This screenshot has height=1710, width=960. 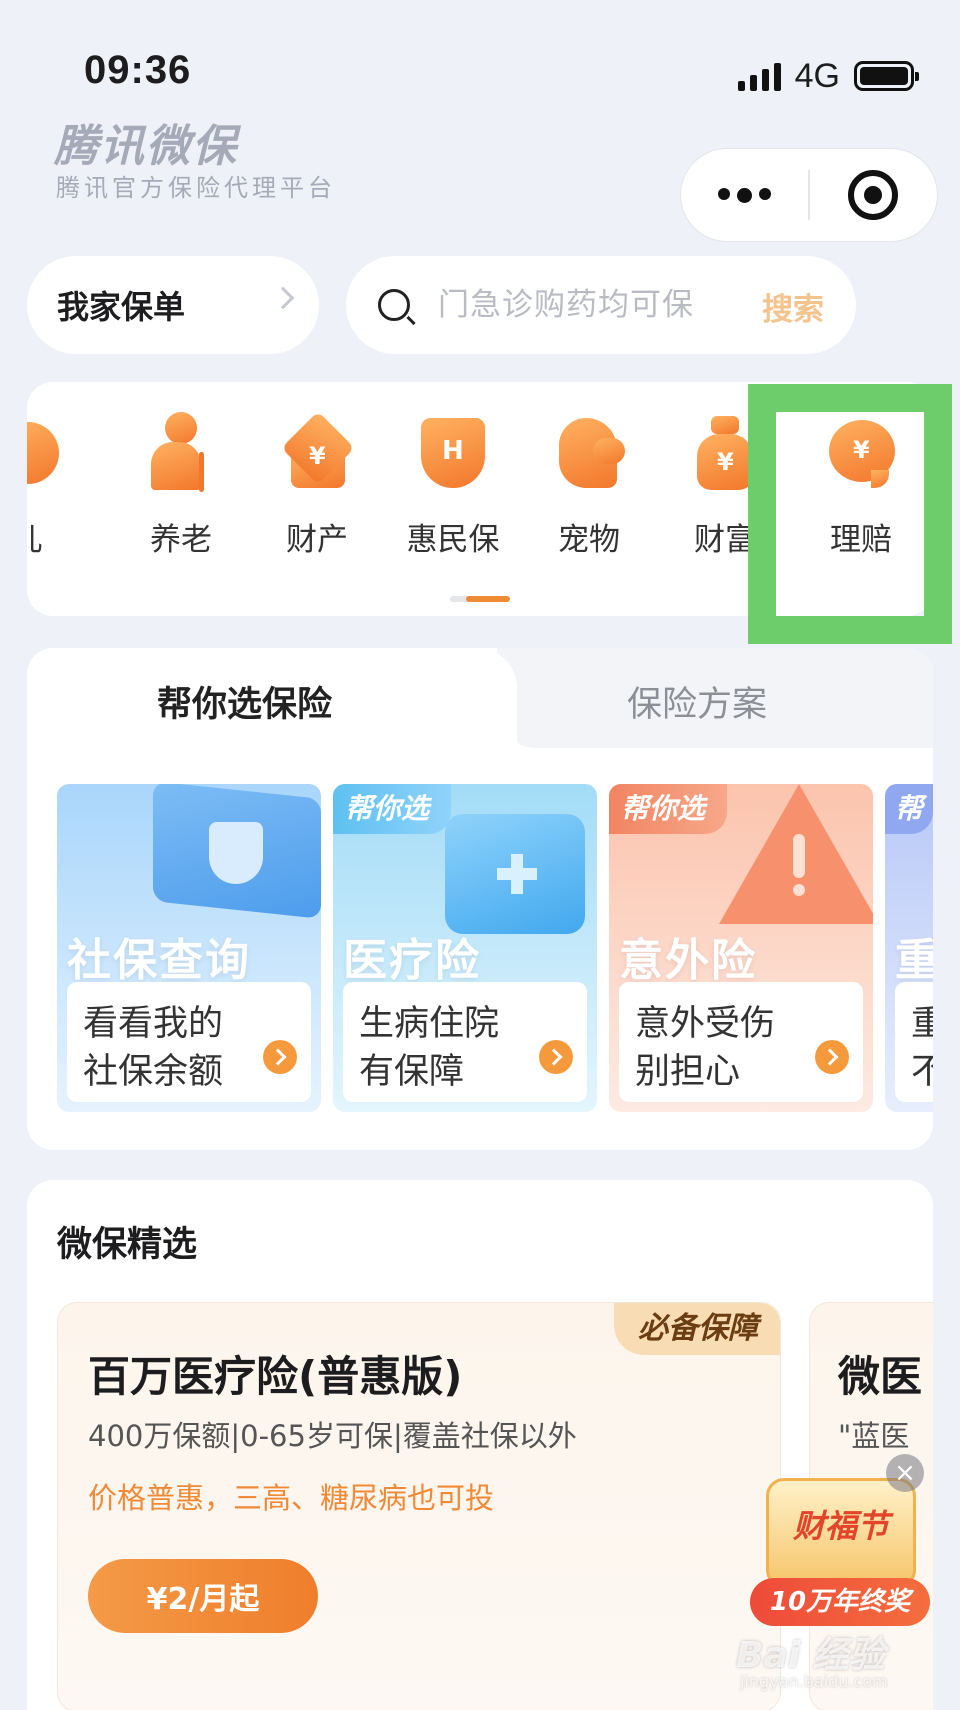 What do you see at coordinates (840, 1526) in the screenshot?
I see `festival-title: 财福节` at bounding box center [840, 1526].